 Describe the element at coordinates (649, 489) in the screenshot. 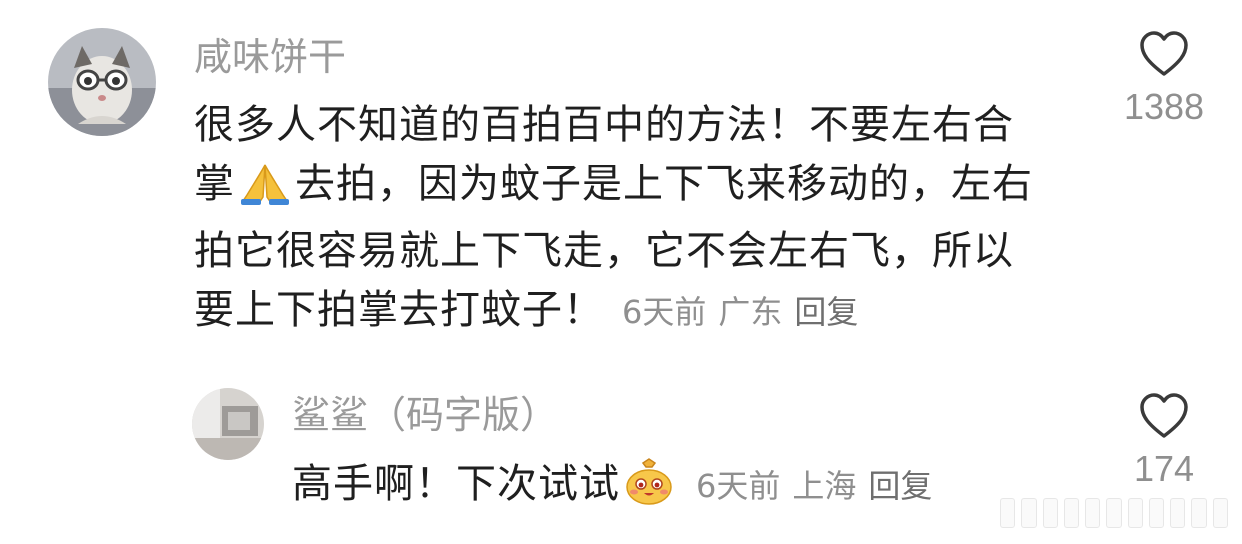

I see `money-bag-smiling-icon` at that location.